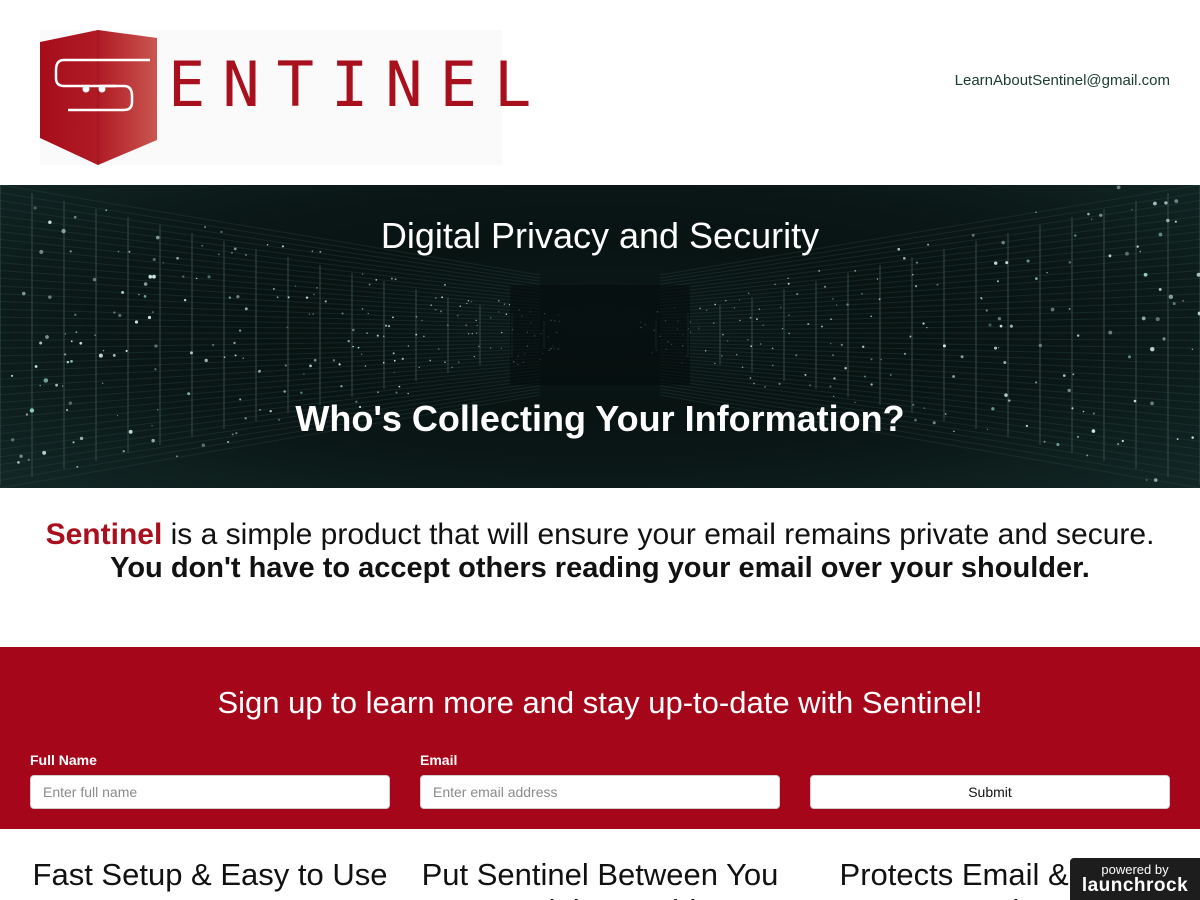 The width and height of the screenshot is (1200, 900). I want to click on brand-name: Sentinel, so click(104, 534).